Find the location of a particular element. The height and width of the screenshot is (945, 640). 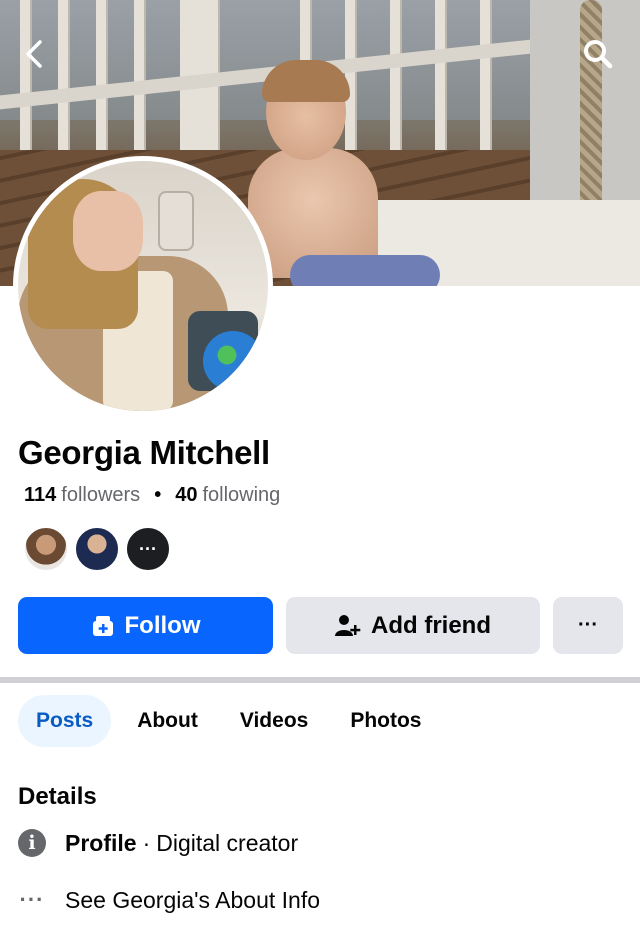

tab-photos: Photos is located at coordinates (385, 721).